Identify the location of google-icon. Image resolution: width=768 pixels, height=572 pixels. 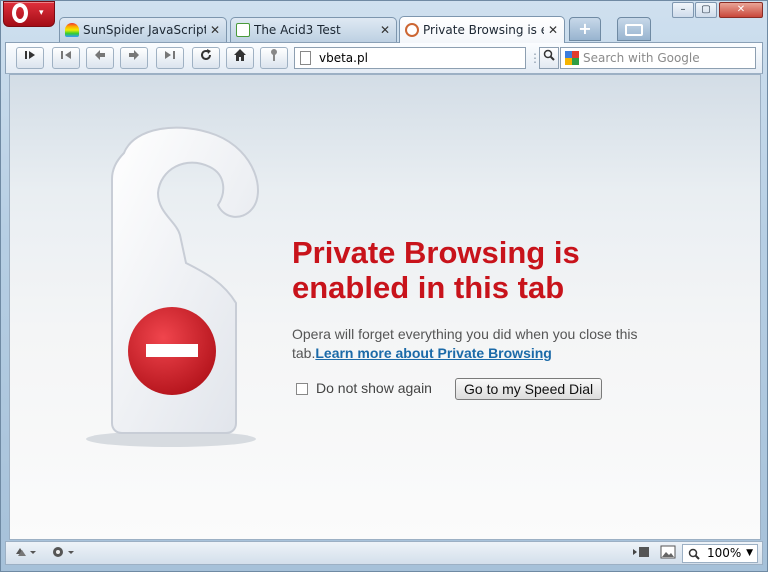
(572, 58).